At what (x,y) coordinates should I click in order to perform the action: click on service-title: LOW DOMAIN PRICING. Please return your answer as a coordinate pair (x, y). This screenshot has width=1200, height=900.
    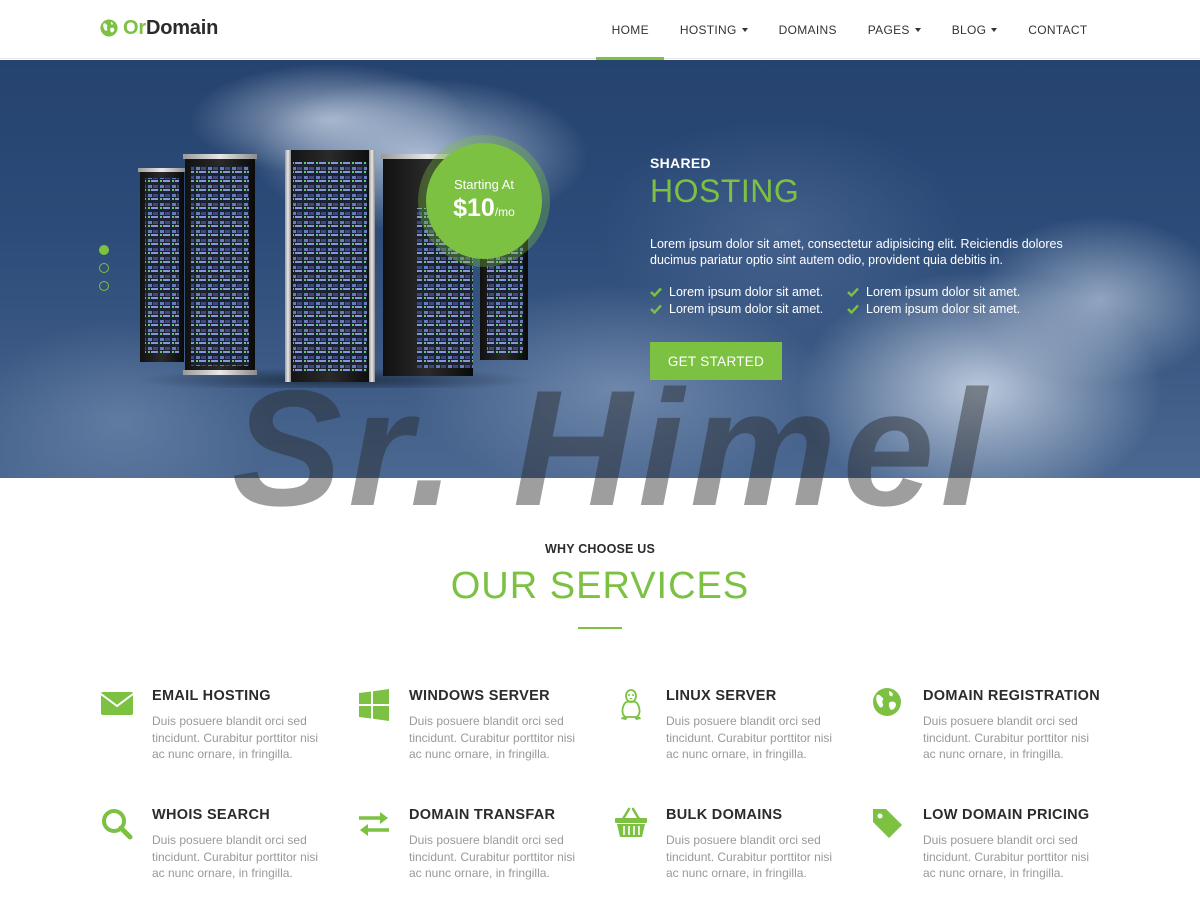
    Looking at the image, I should click on (1006, 815).